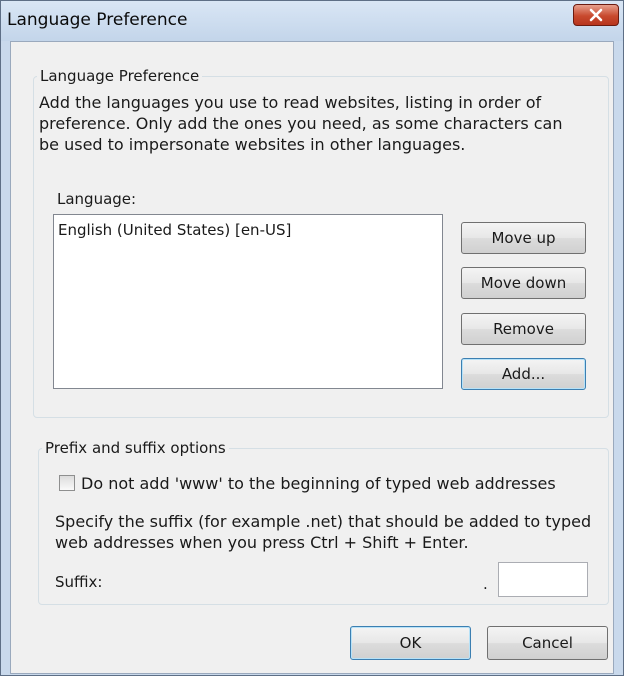  I want to click on cancel-button: Cancel, so click(547, 643).